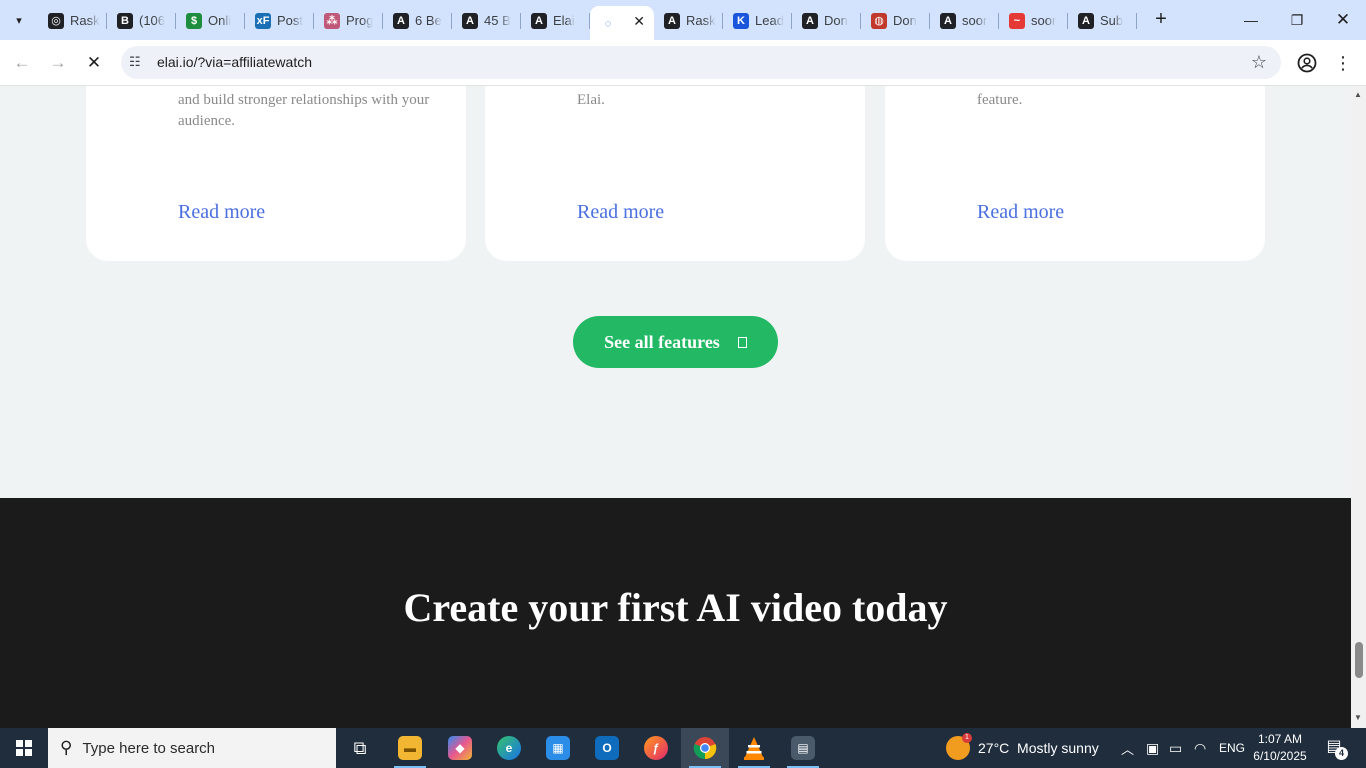  What do you see at coordinates (152, 20) in the screenshot?
I see `tab-title: (106` at bounding box center [152, 20].